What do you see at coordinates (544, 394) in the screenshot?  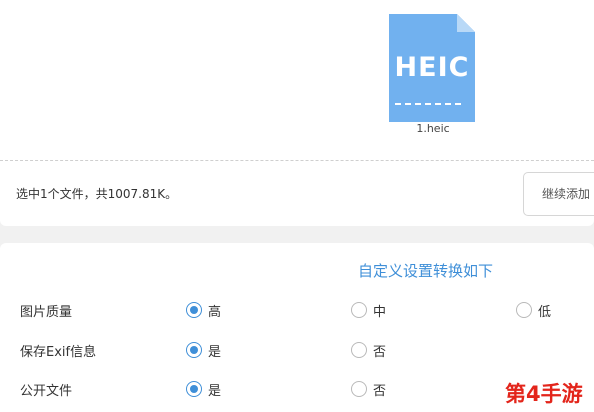 I see `site-watermark: 第4手游` at bounding box center [544, 394].